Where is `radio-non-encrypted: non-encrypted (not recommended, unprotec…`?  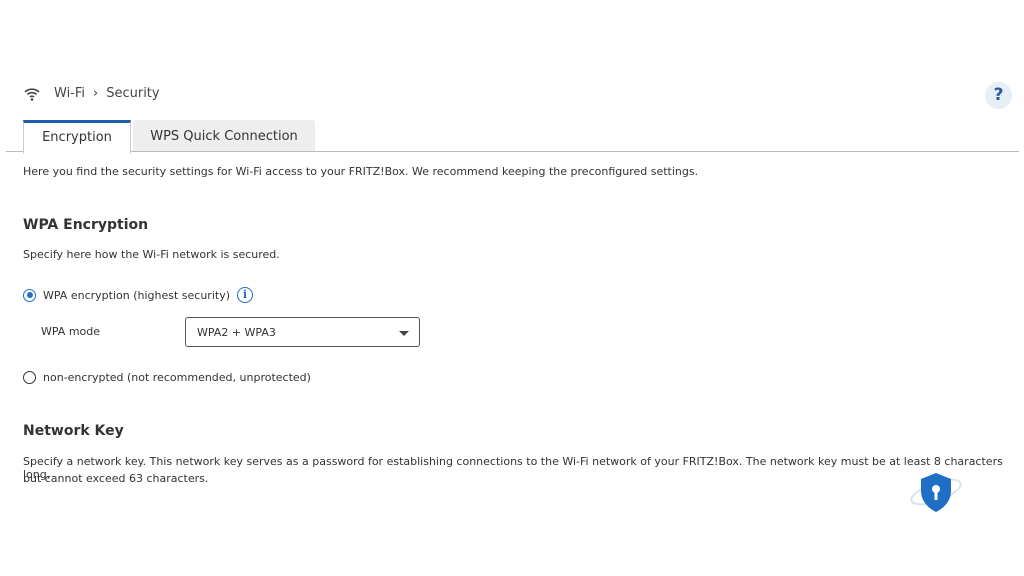 radio-non-encrypted: non-encrypted (not recommended, unprotec… is located at coordinates (167, 377).